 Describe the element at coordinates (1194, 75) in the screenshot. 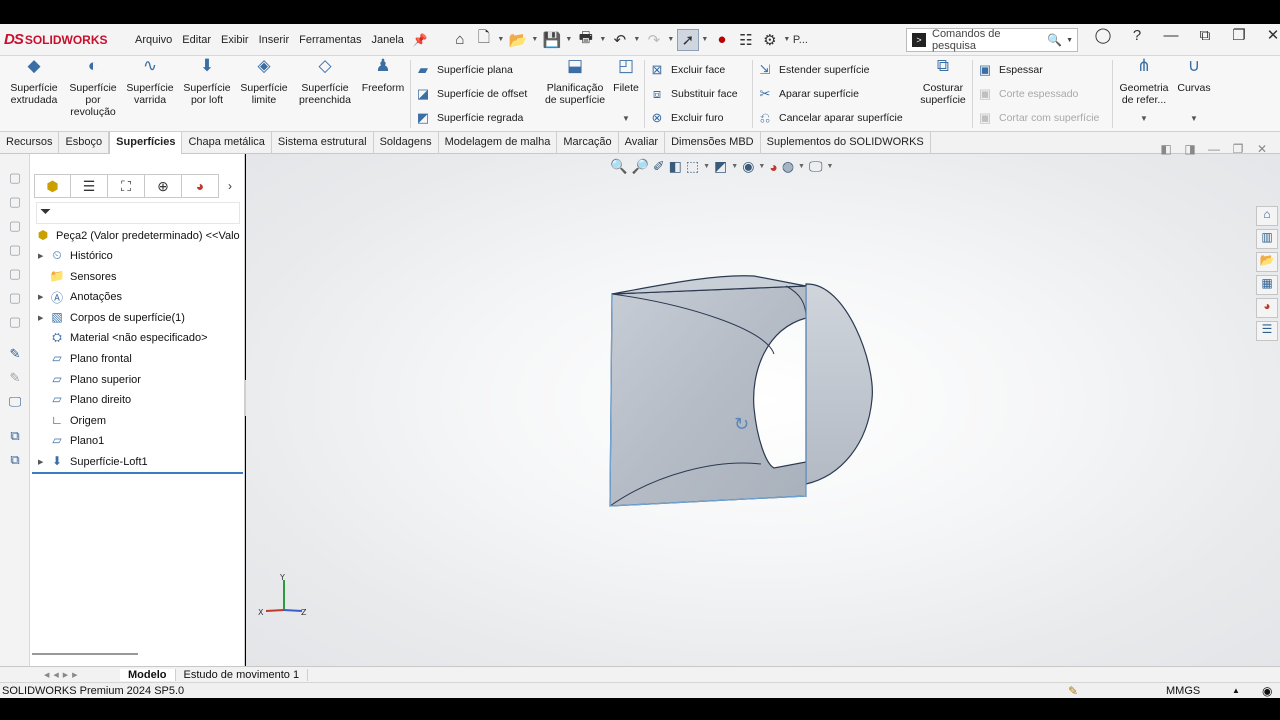

I see `curves-button: ∪ Curvas` at that location.